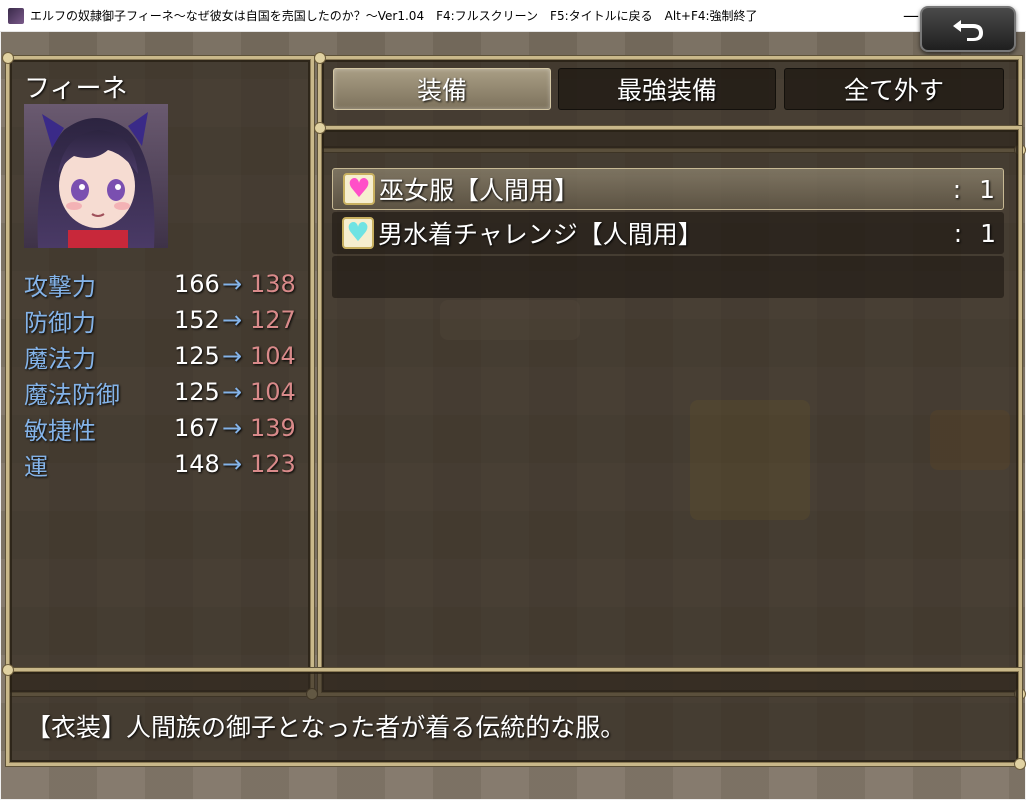 Image resolution: width=1026 pixels, height=800 pixels. I want to click on stat-new: 123, so click(273, 464).